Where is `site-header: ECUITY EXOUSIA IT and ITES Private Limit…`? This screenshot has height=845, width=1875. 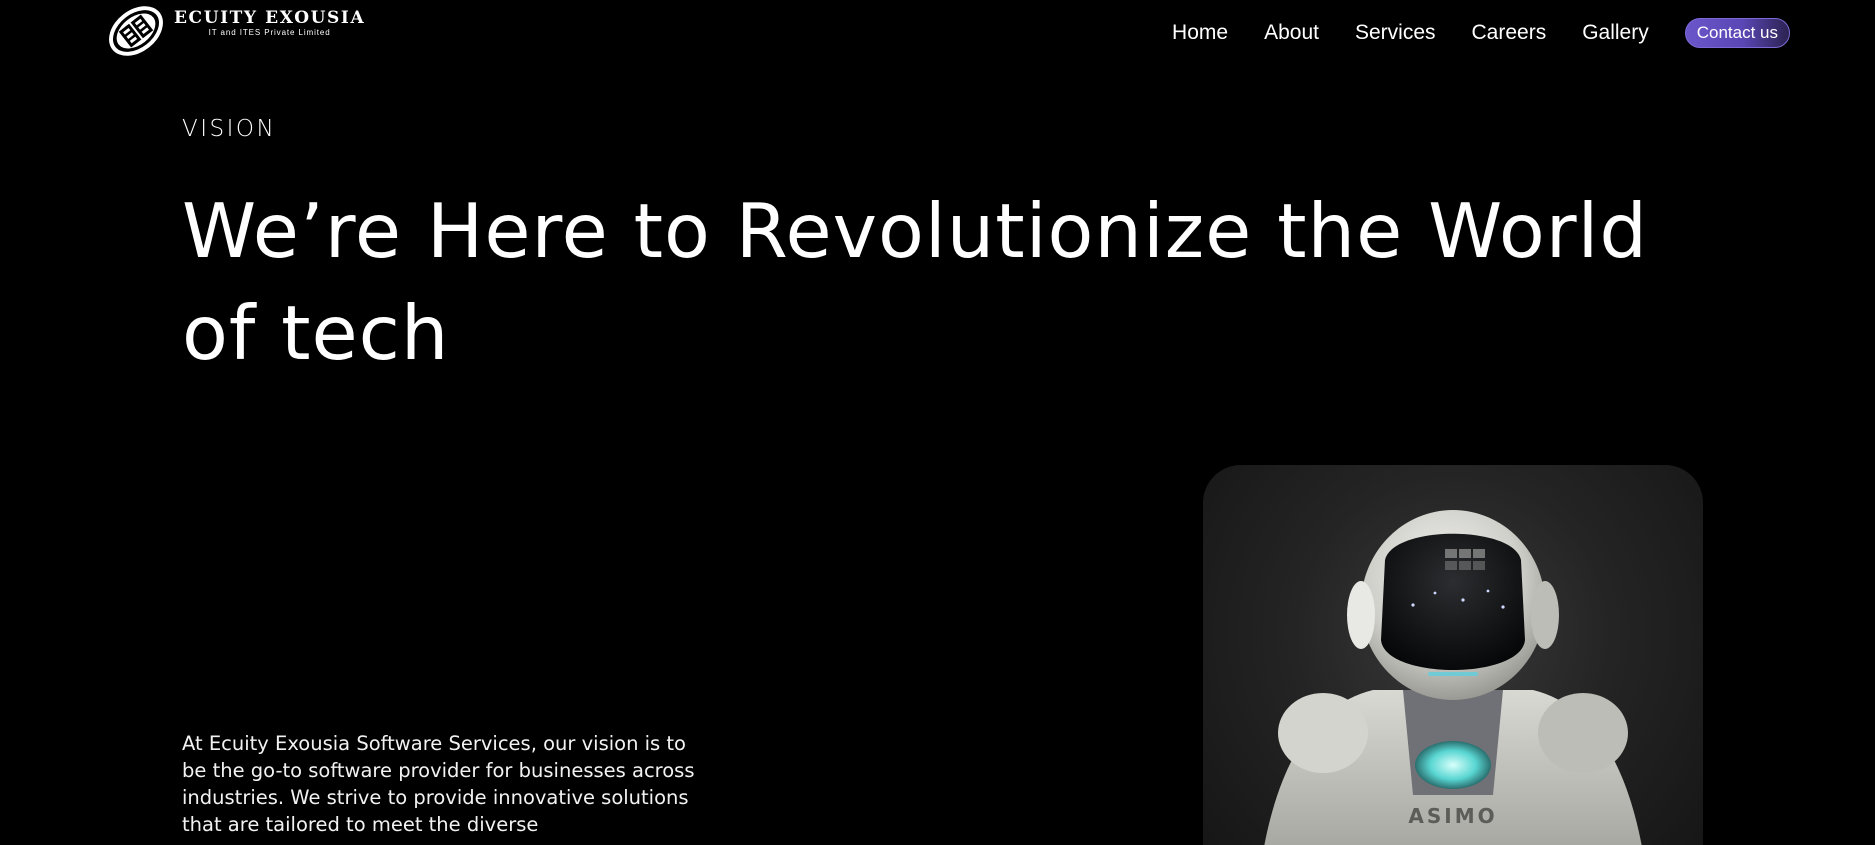
site-header: ECUITY EXOUSIA IT and ITES Private Limit… is located at coordinates (937, 32).